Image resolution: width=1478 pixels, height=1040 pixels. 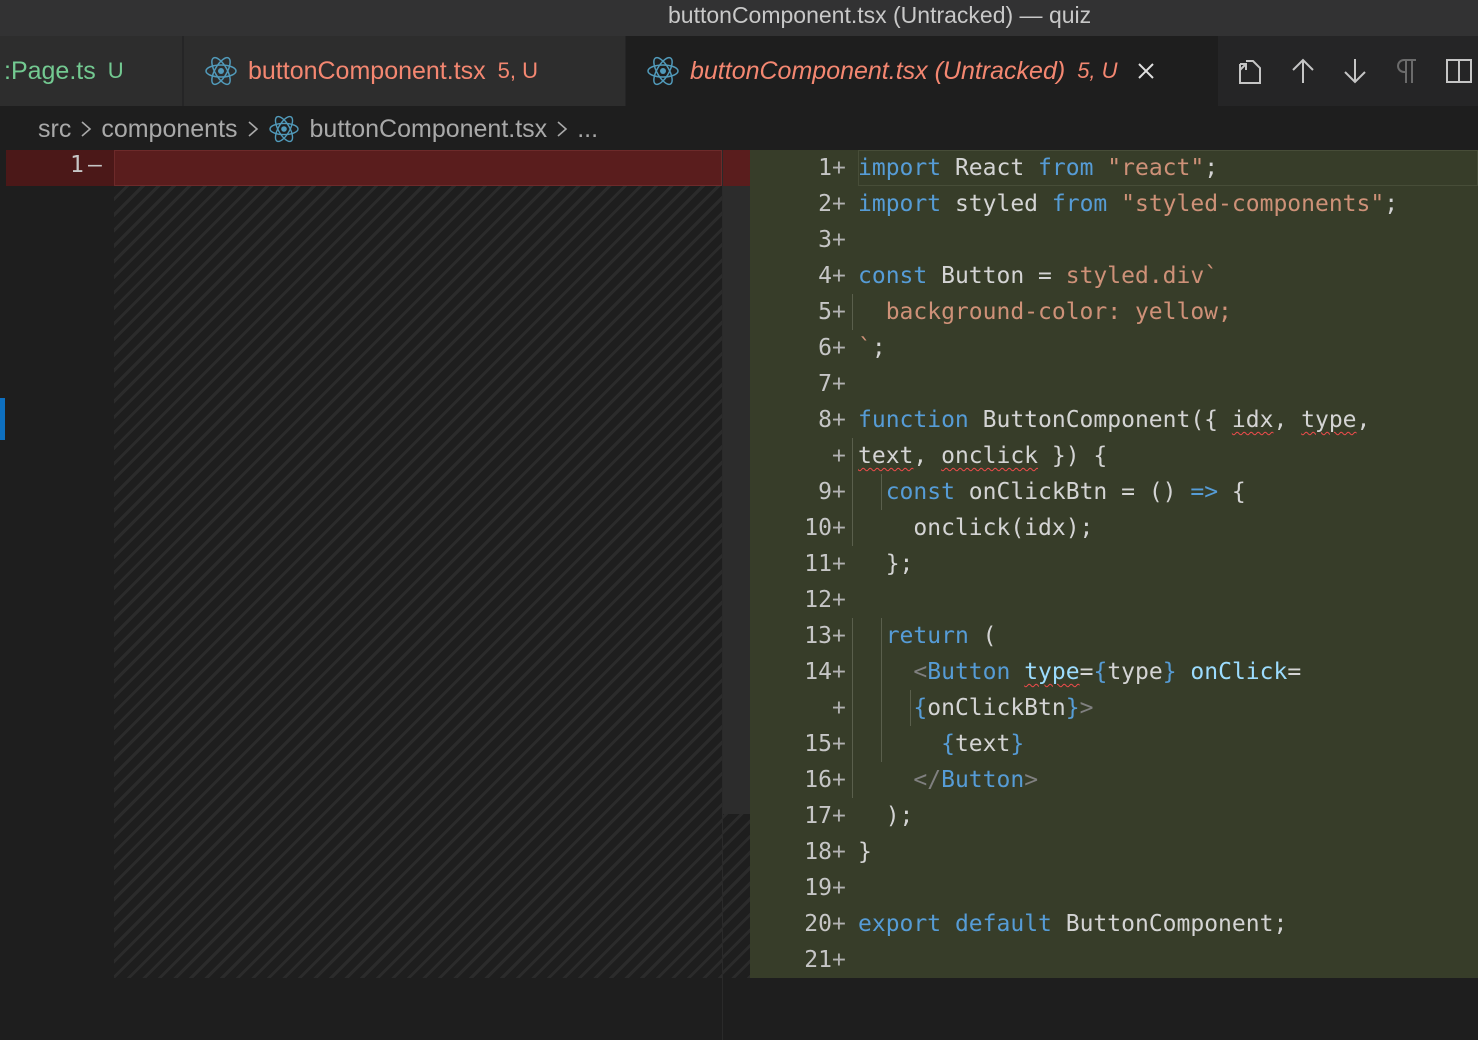 What do you see at coordinates (518, 70) in the screenshot?
I see `tab-badge: 5, U` at bounding box center [518, 70].